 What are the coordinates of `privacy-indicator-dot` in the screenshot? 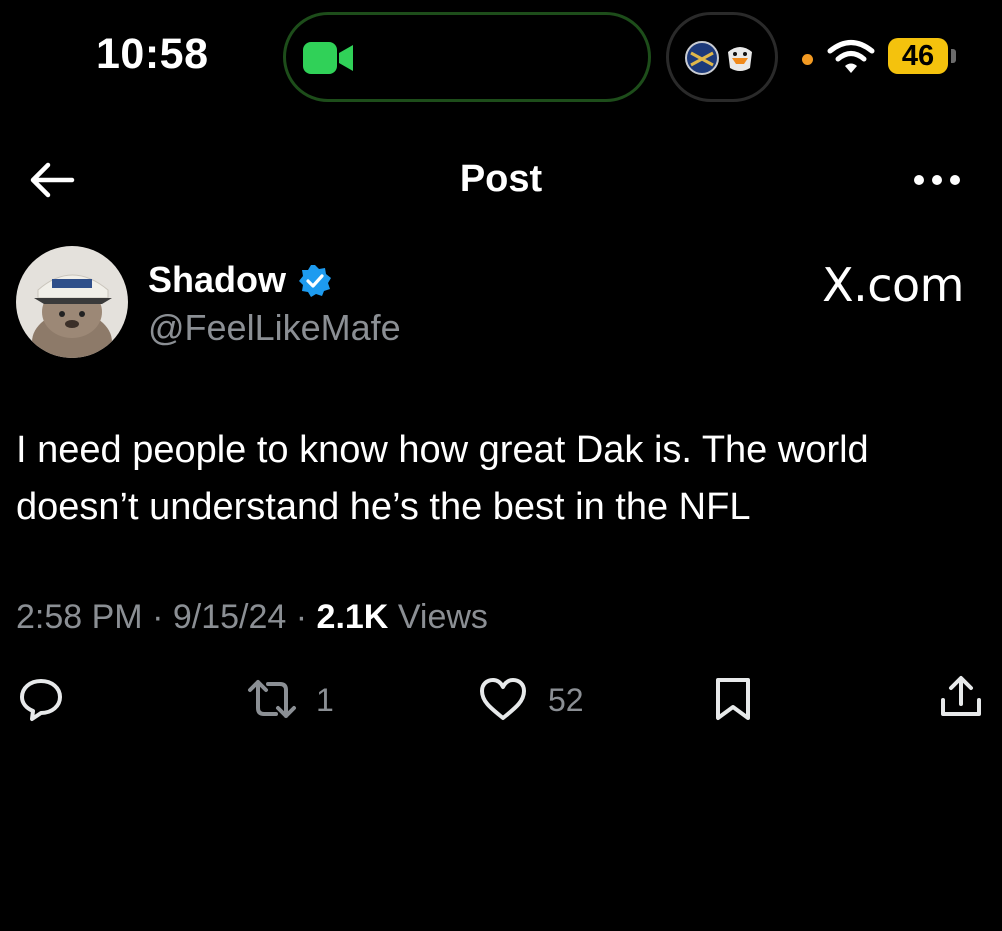 It's located at (807, 59).